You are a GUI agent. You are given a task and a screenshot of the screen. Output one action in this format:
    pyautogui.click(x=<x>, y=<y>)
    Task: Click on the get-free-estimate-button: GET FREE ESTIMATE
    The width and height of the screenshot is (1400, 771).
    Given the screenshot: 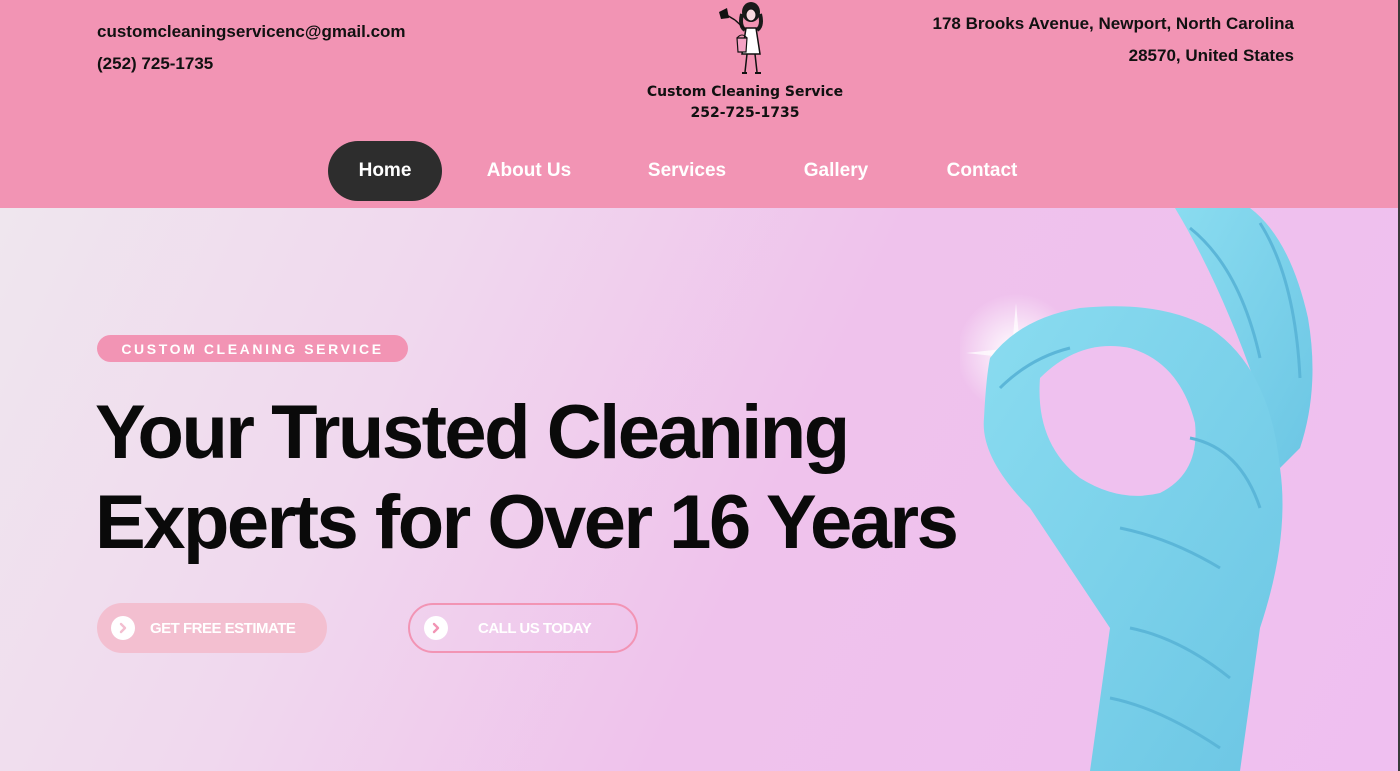 What is the action you would take?
    pyautogui.click(x=212, y=628)
    